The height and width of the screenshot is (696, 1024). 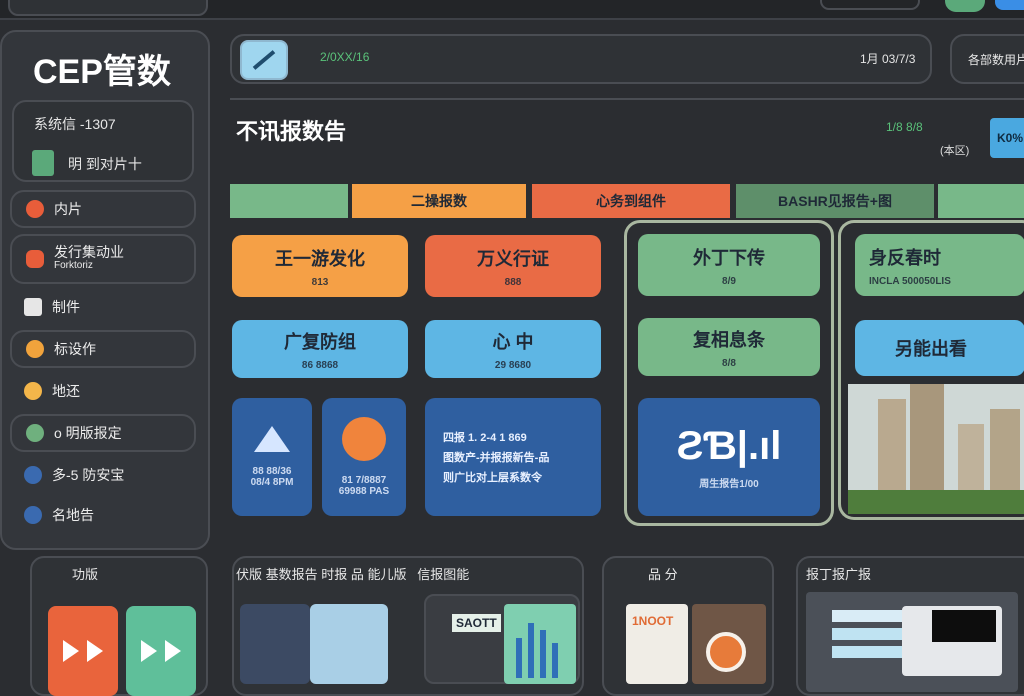 I want to click on top-toggle, so click(x=870, y=5).